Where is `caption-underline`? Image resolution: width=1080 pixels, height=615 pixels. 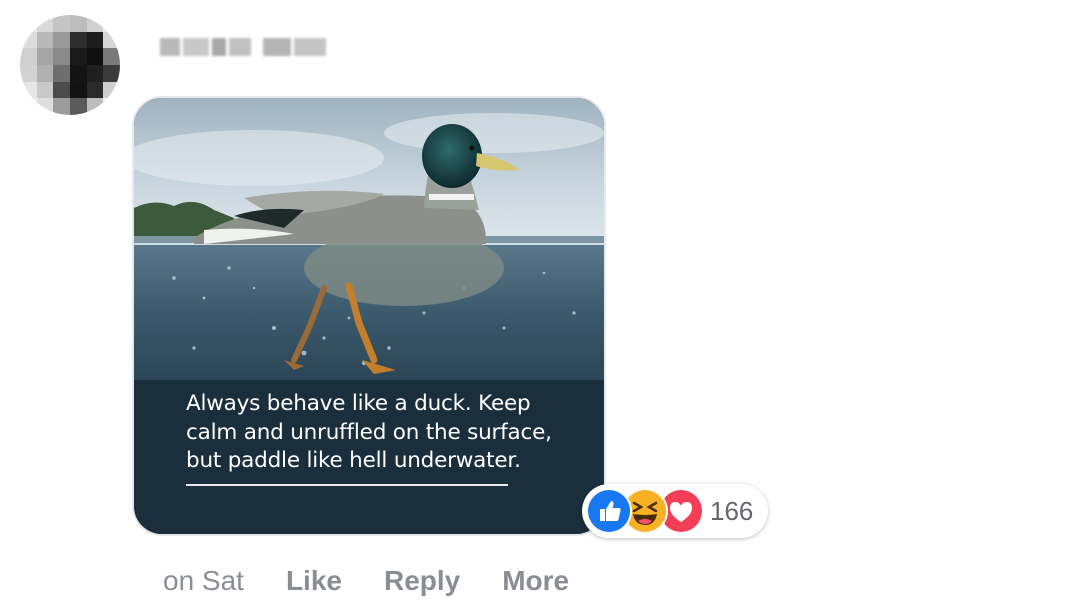 caption-underline is located at coordinates (347, 485).